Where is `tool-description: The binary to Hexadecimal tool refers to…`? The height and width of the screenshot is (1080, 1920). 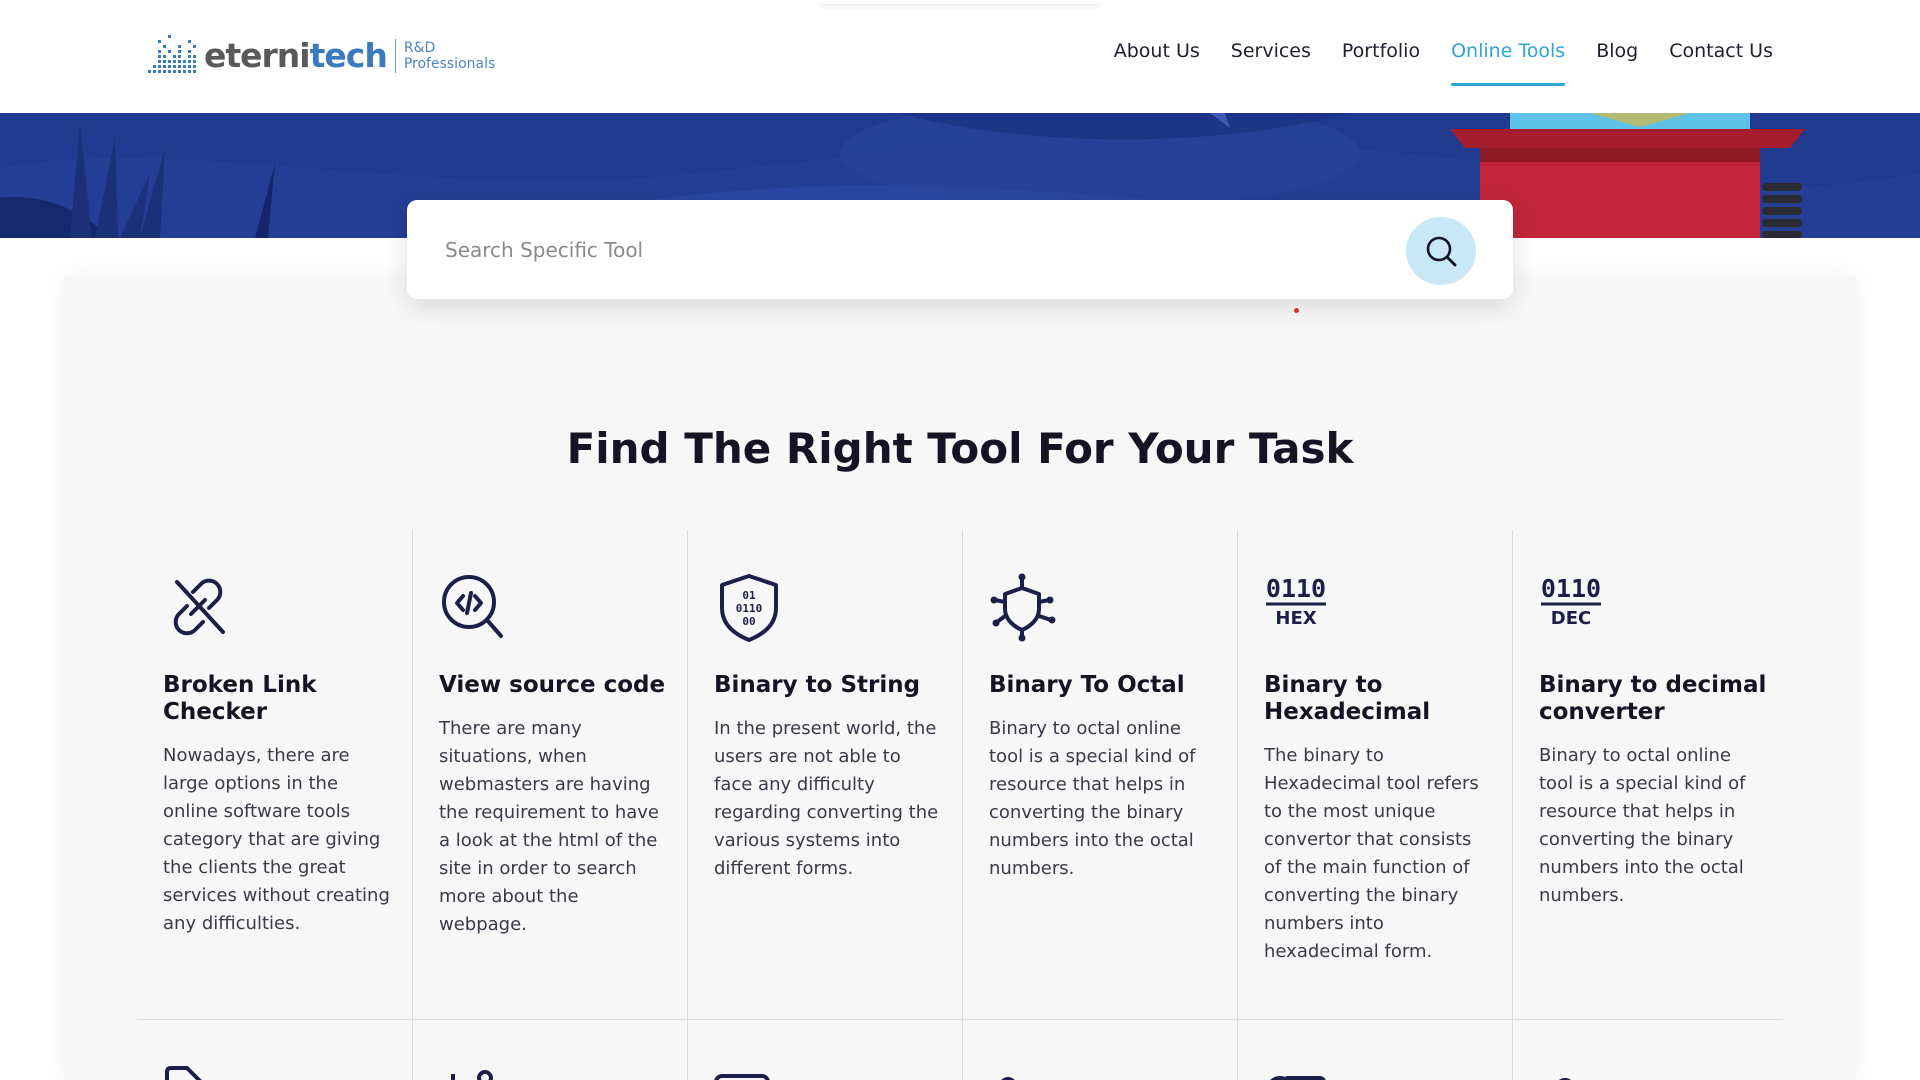
tool-description: The binary to Hexadecimal tool refers to… is located at coordinates (1371, 853).